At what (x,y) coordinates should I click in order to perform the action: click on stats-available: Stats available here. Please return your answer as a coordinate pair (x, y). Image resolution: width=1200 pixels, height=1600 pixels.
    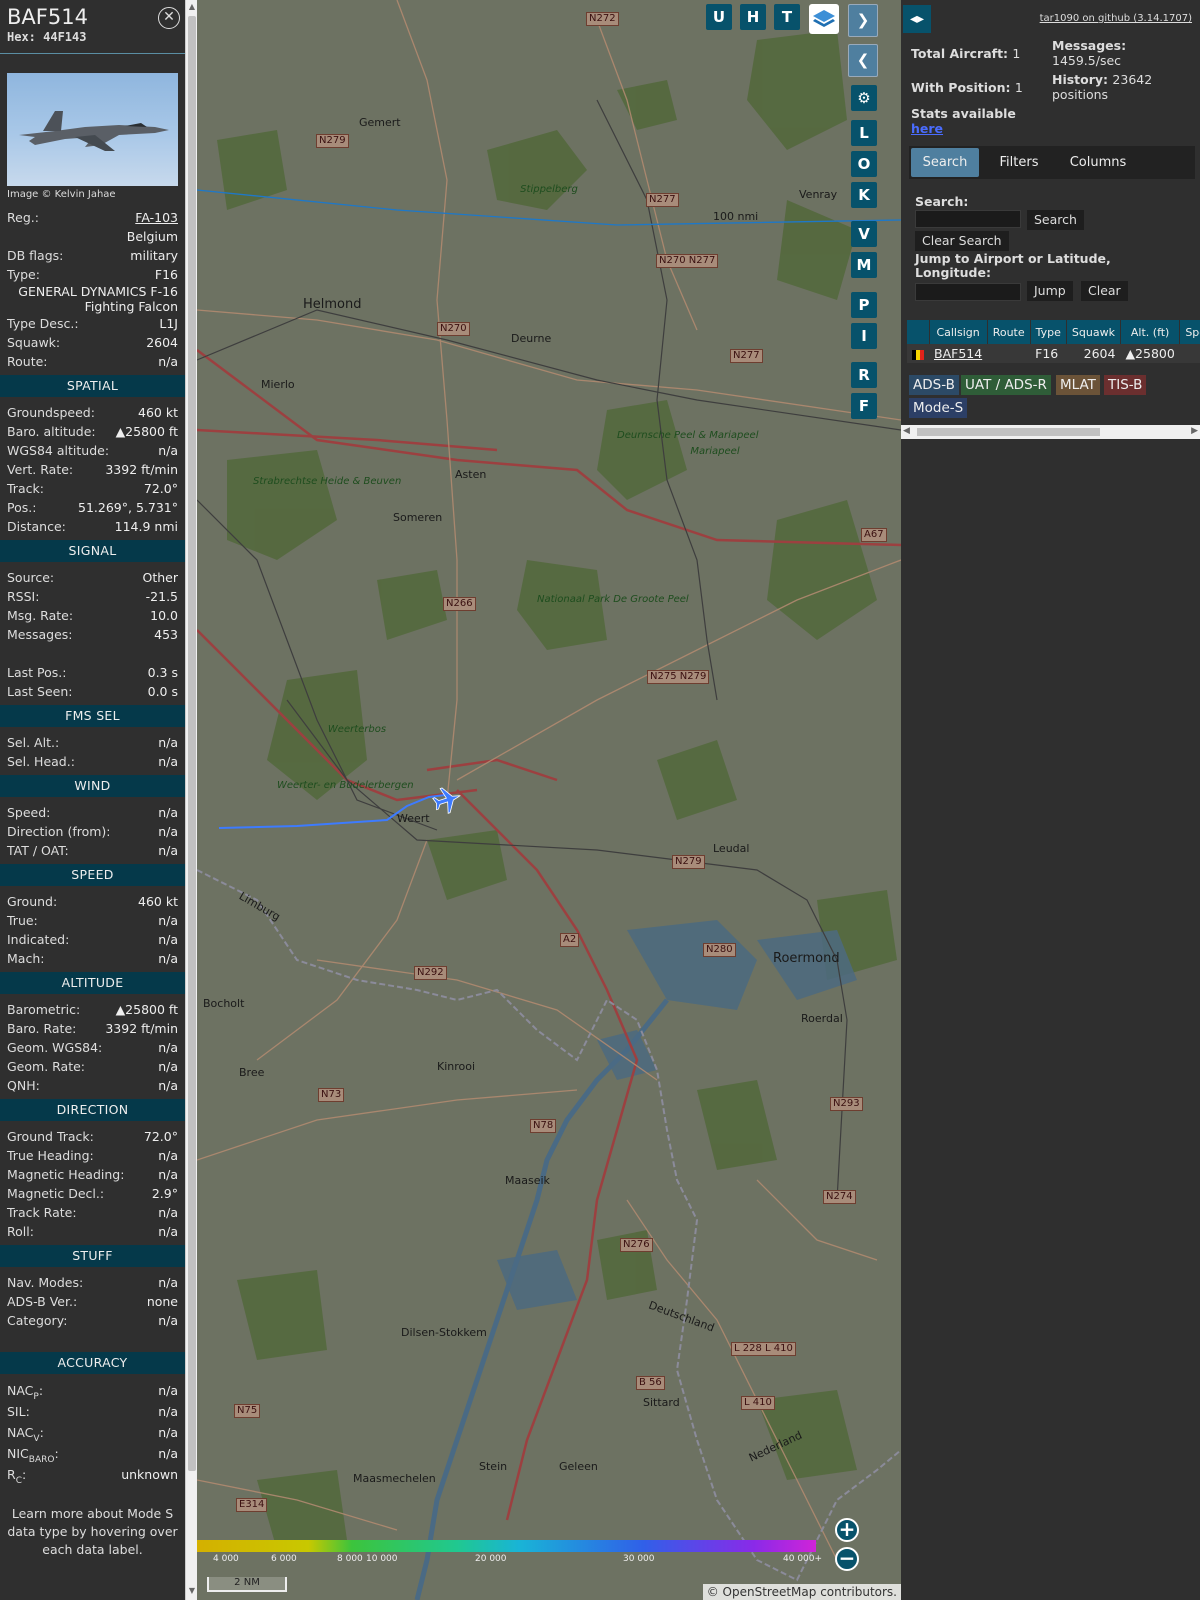
    Looking at the image, I should click on (963, 121).